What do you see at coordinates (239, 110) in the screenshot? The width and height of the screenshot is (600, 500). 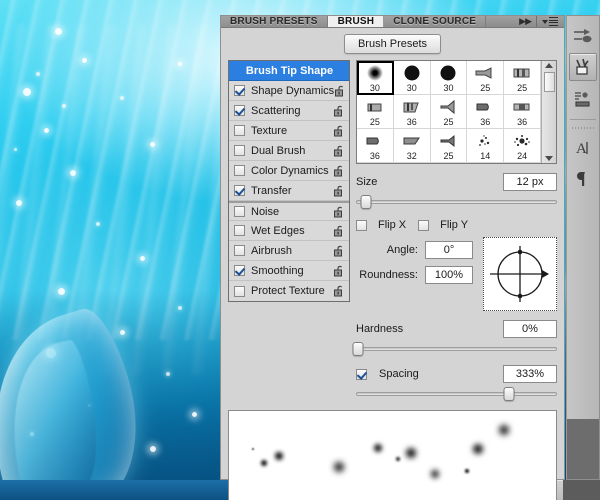 I see `checkbox-scattering` at bounding box center [239, 110].